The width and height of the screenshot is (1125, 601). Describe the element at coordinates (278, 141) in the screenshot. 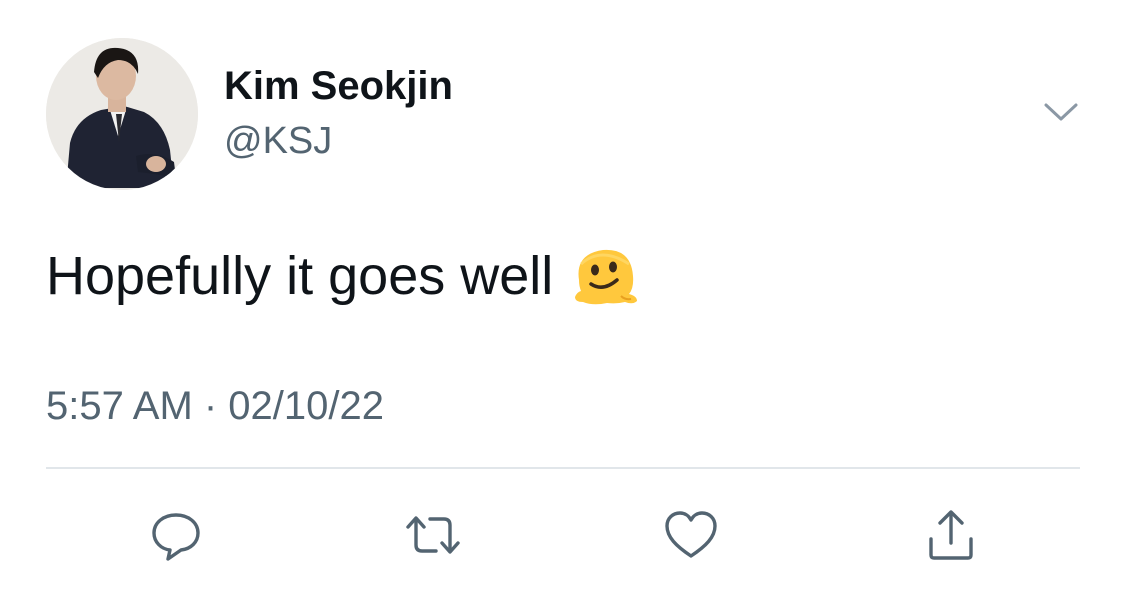

I see `user-handle: @KSJ` at that location.